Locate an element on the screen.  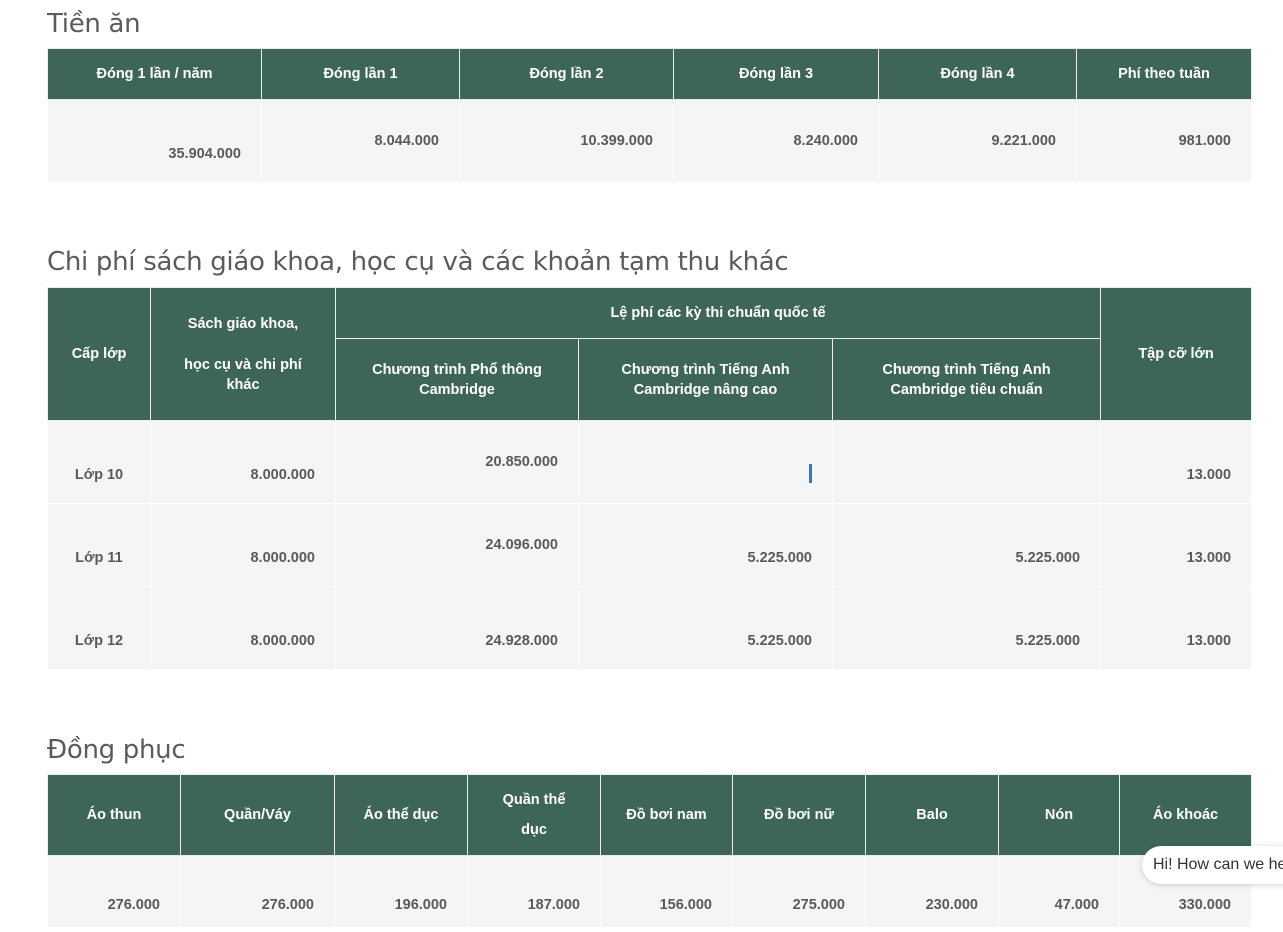
meals-header-installment-1: Đóng lần 1 is located at coordinates (360, 74).